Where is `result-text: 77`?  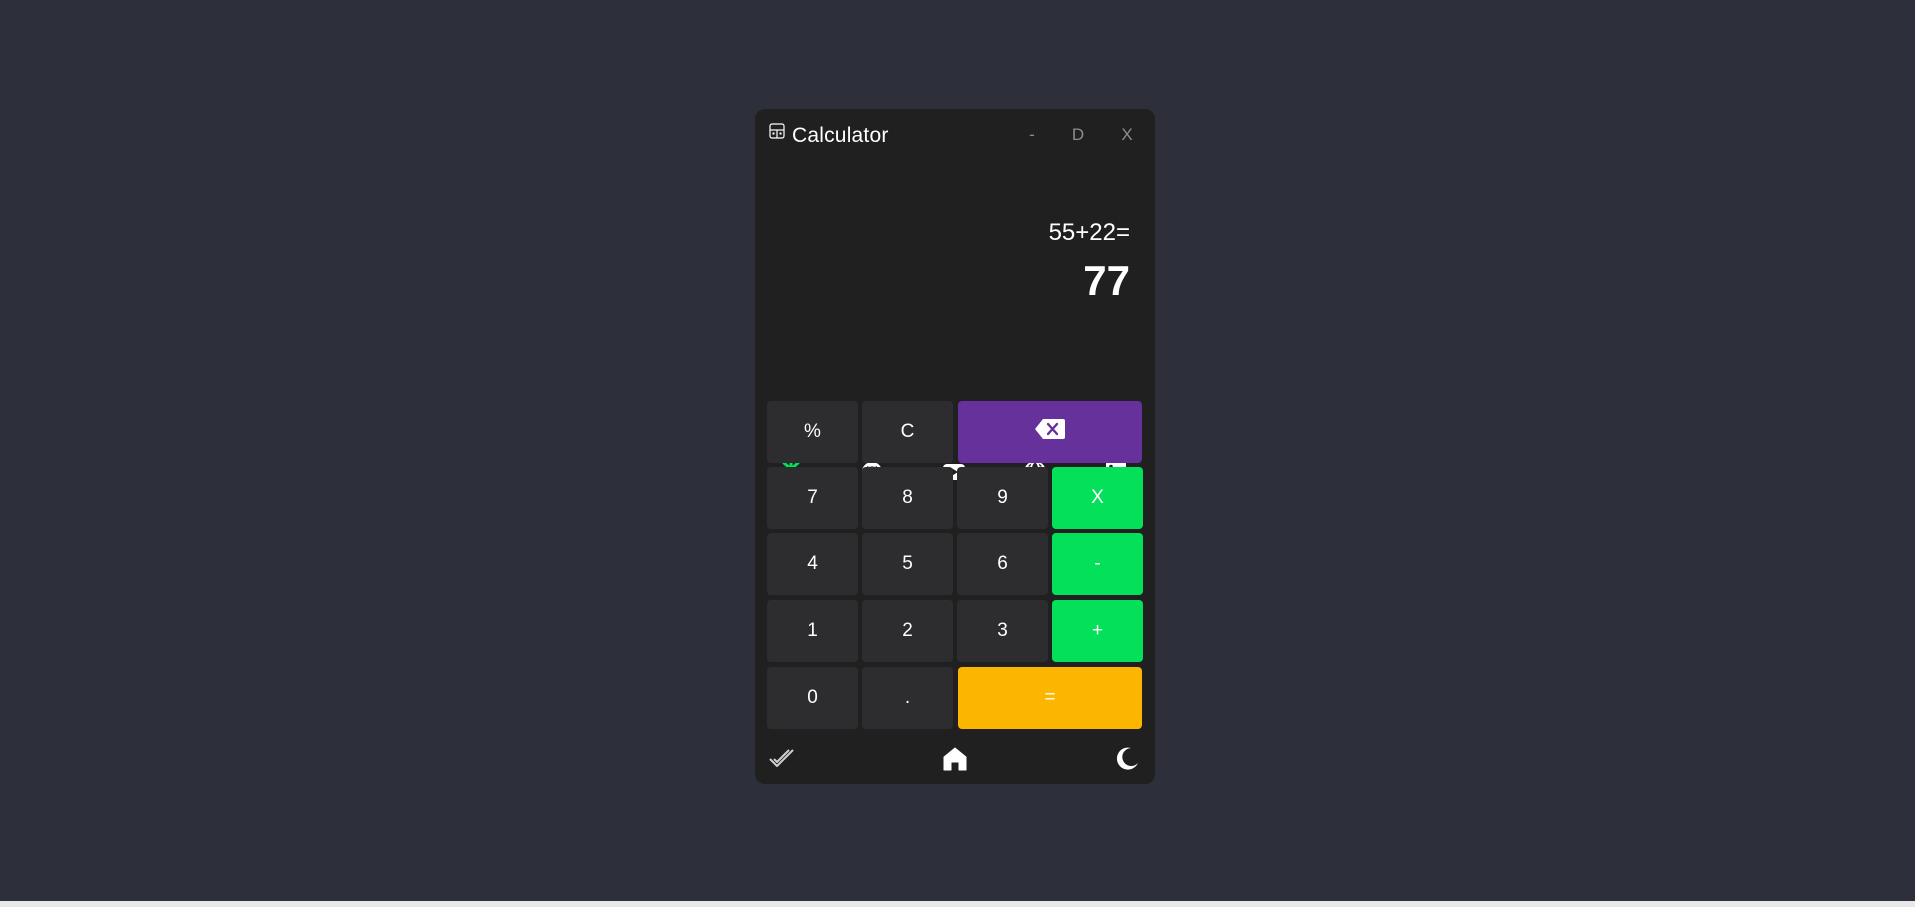
result-text: 77 is located at coordinates (1106, 280).